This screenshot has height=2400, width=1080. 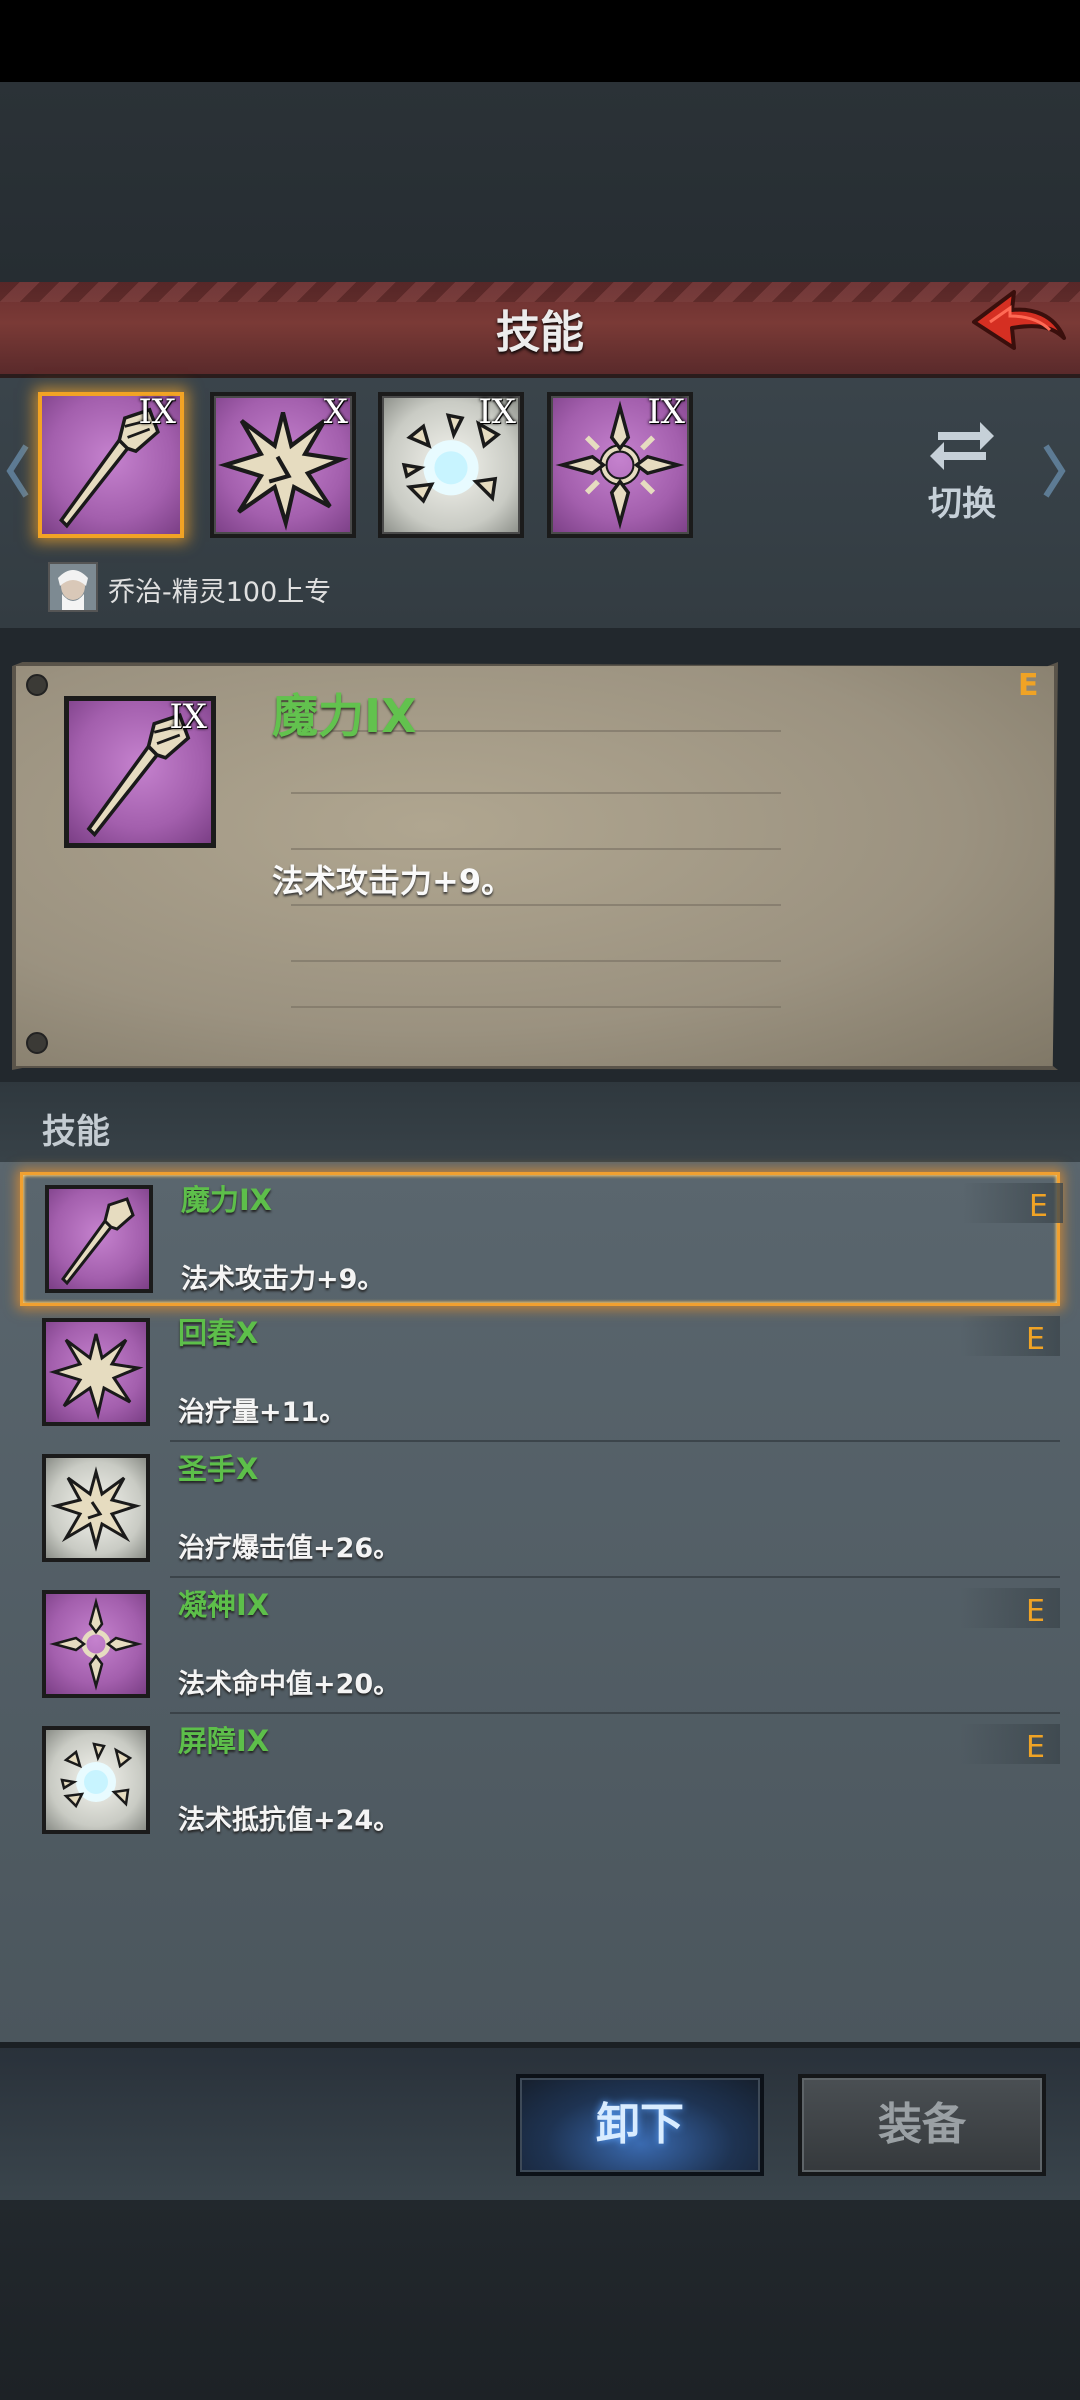 I want to click on skill-description: 法术抵抗值+24。, so click(x=289, y=1820).